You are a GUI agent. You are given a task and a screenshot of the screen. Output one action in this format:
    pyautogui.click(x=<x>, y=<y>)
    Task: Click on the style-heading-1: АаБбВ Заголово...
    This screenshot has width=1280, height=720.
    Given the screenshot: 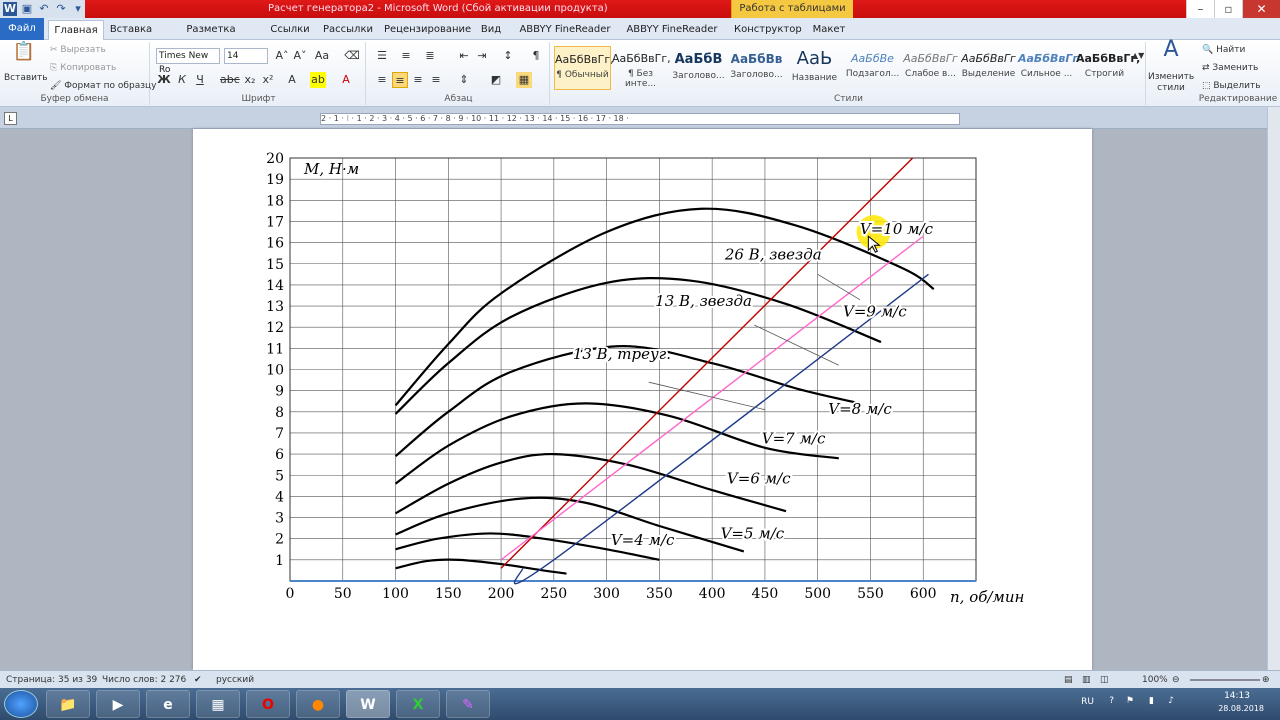 What is the action you would take?
    pyautogui.click(x=698, y=68)
    